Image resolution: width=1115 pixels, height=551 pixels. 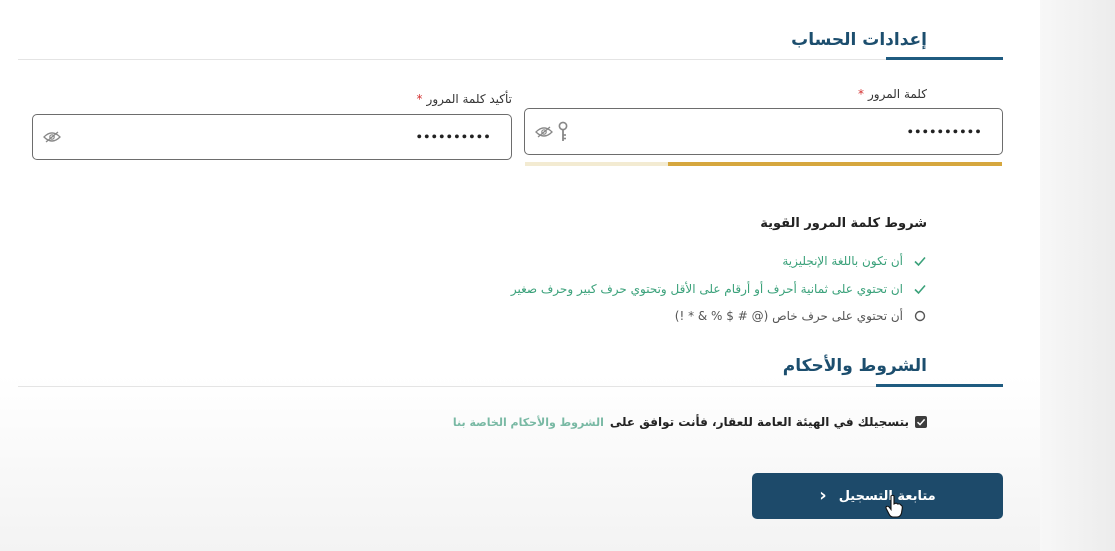 I want to click on terms-section-divider, so click(x=447, y=386).